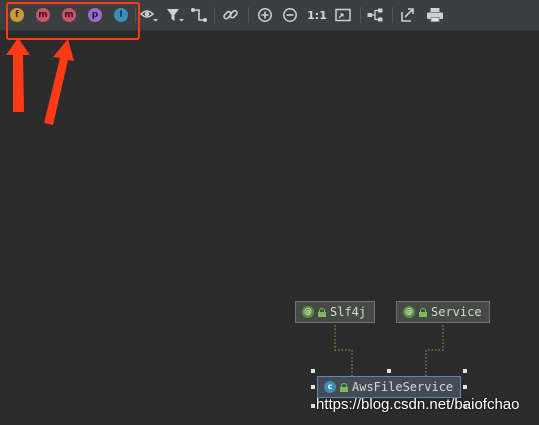 This screenshot has width=539, height=425. I want to click on node-service: @ Service, so click(443, 312).